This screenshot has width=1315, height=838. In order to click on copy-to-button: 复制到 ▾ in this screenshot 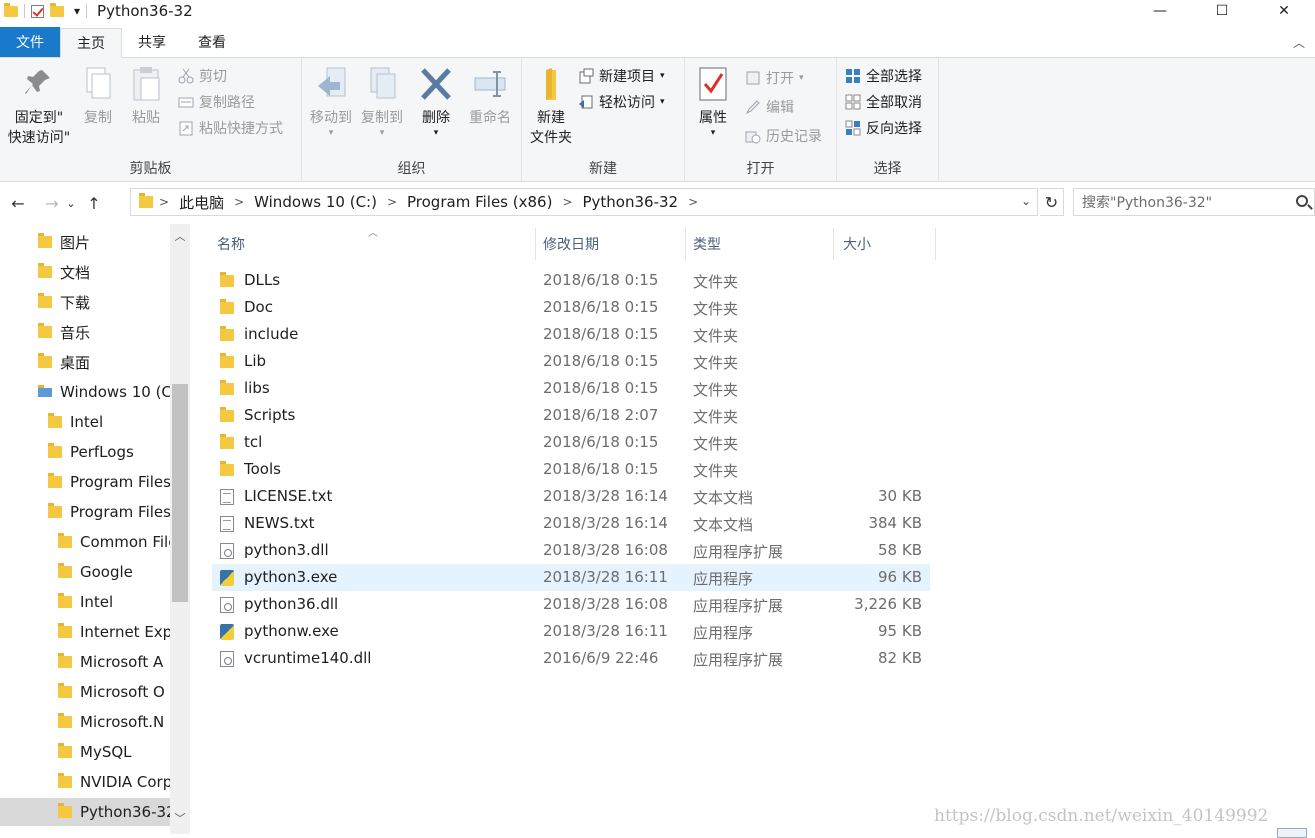, I will do `click(382, 101)`.